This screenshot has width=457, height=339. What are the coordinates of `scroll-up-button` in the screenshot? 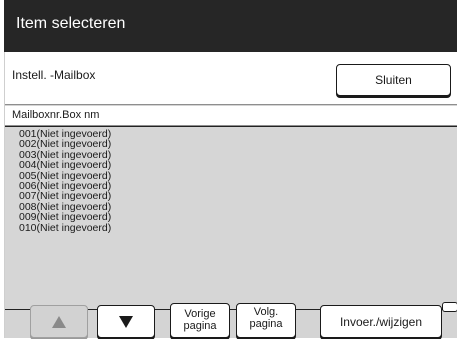 It's located at (59, 321).